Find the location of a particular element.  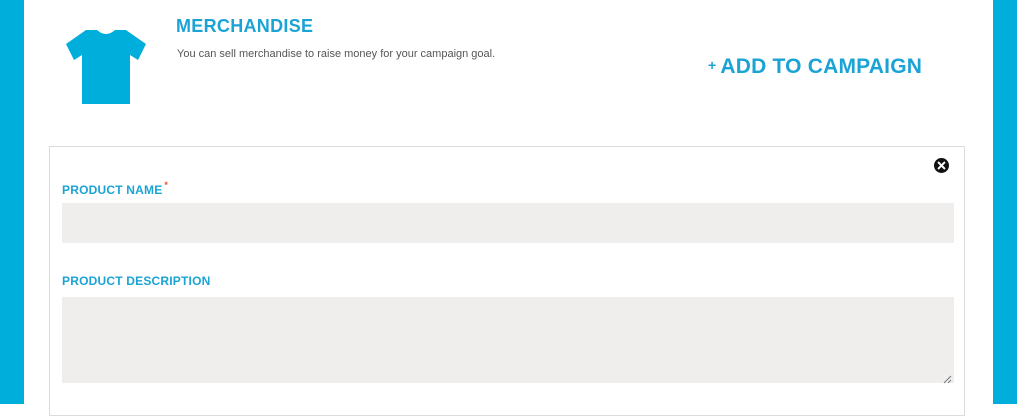

close-icon is located at coordinates (941, 165).